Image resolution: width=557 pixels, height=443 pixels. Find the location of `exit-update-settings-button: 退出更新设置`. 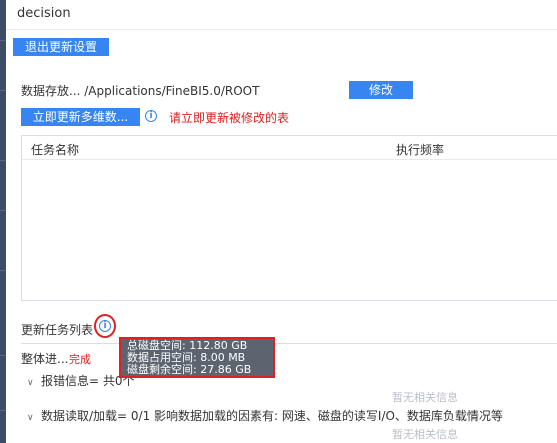

exit-update-settings-button: 退出更新设置 is located at coordinates (61, 47).